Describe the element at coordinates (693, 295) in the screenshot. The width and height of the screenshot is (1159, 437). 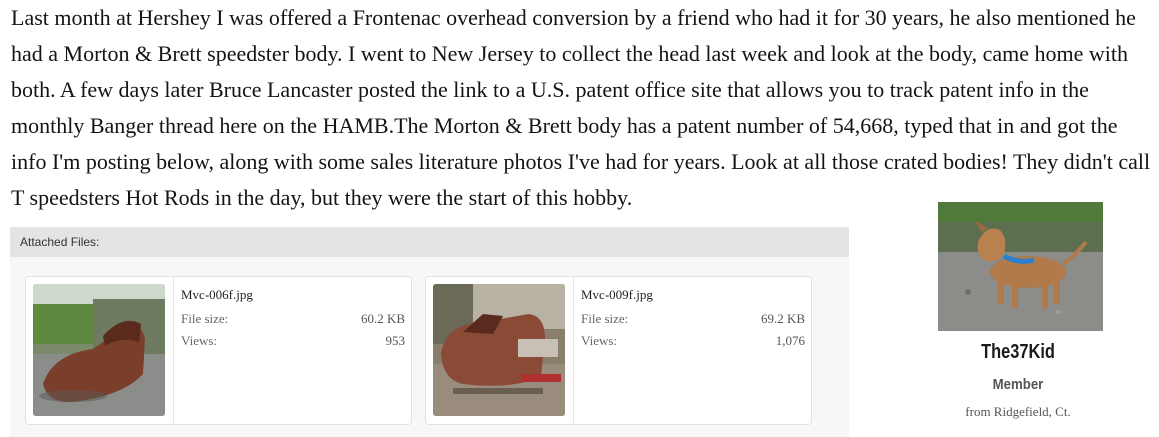
I see `attachment-filename: Mvc-009f.jpg` at that location.